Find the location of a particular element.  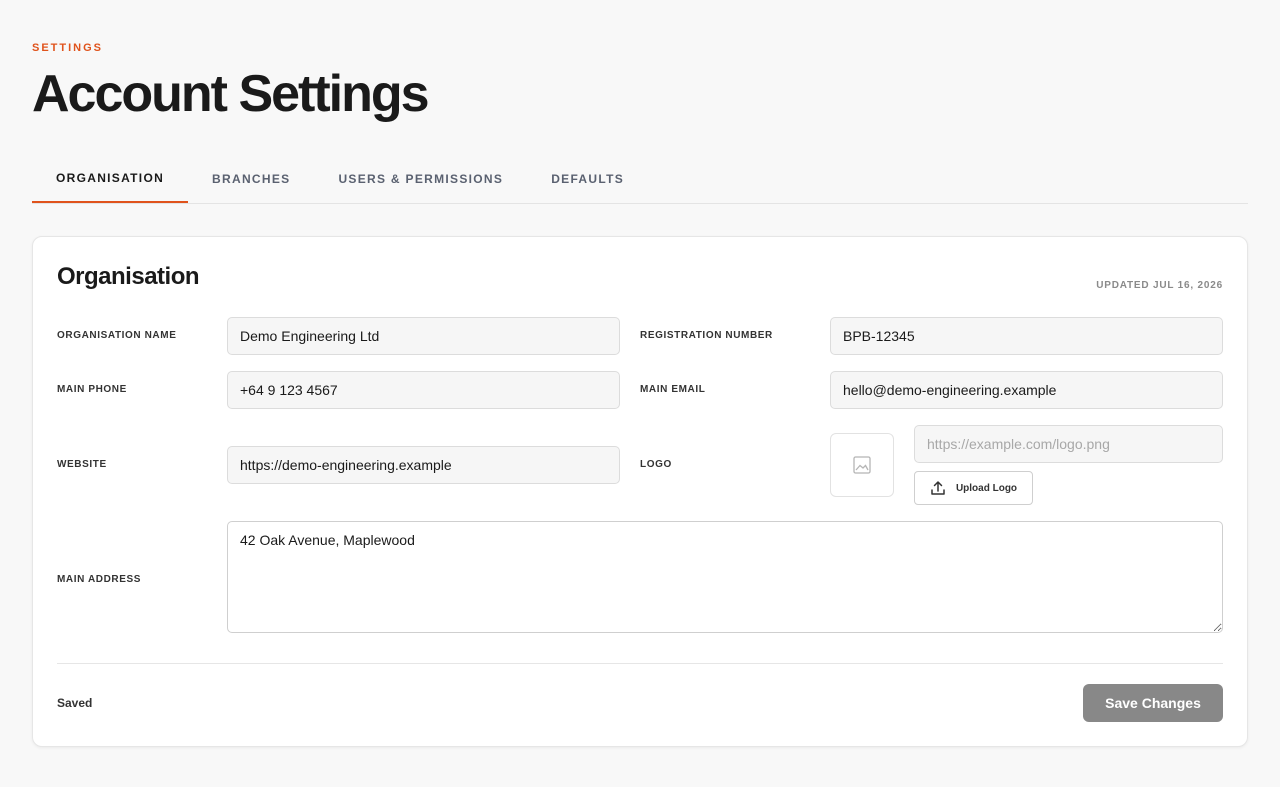

upload-logo-button: Upload Logo is located at coordinates (973, 488).